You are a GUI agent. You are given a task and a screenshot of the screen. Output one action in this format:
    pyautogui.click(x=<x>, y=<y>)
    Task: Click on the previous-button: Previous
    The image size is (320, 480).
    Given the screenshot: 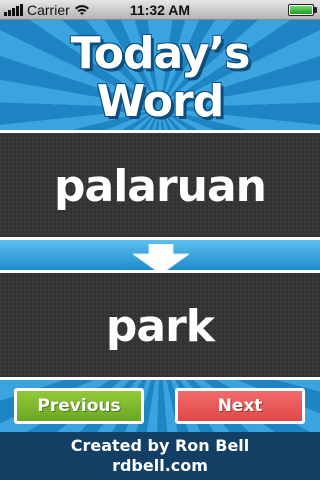 What is the action you would take?
    pyautogui.click(x=79, y=406)
    